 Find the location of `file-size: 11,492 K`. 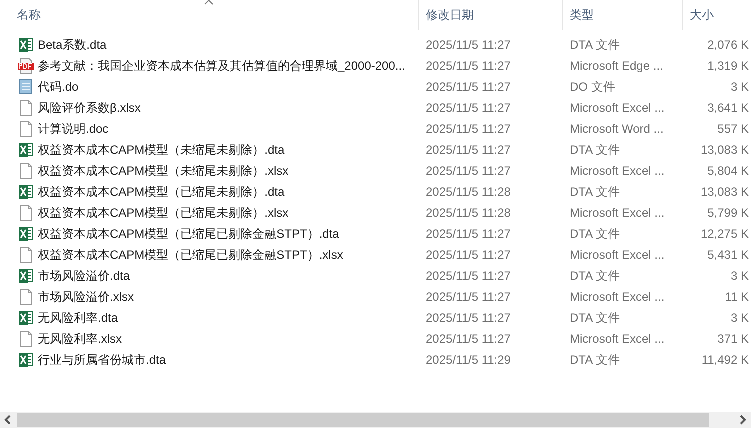

file-size: 11,492 K is located at coordinates (725, 360).